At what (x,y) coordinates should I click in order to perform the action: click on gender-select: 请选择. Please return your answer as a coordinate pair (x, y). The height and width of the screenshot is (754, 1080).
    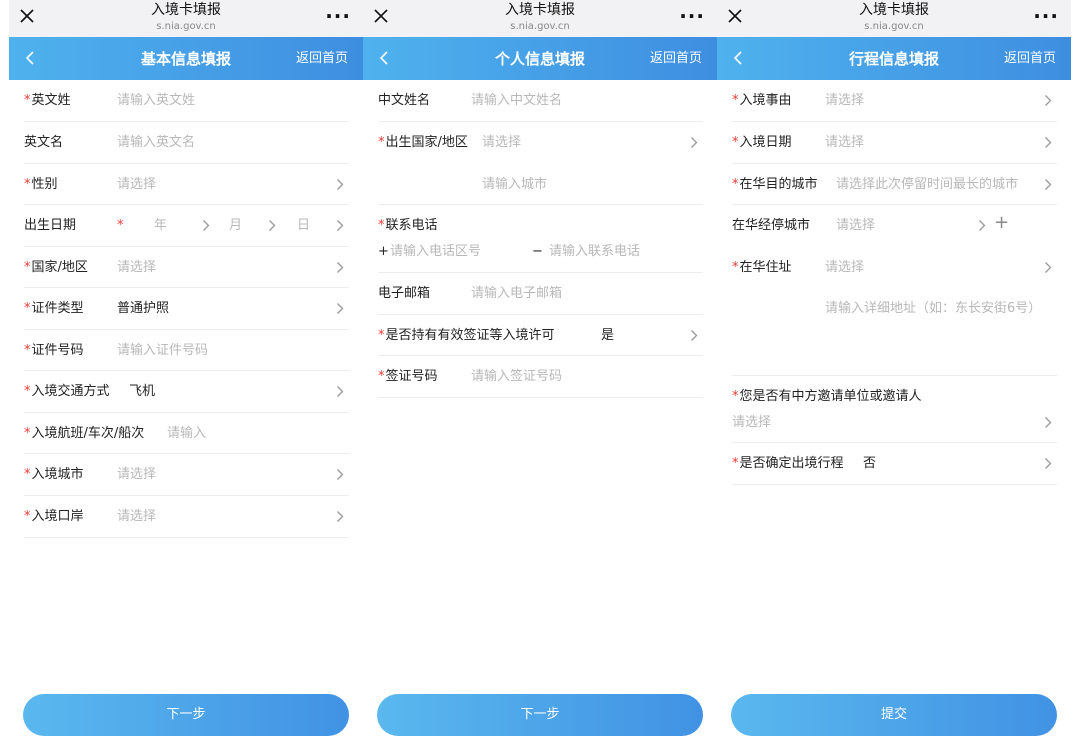
    Looking at the image, I should click on (136, 185).